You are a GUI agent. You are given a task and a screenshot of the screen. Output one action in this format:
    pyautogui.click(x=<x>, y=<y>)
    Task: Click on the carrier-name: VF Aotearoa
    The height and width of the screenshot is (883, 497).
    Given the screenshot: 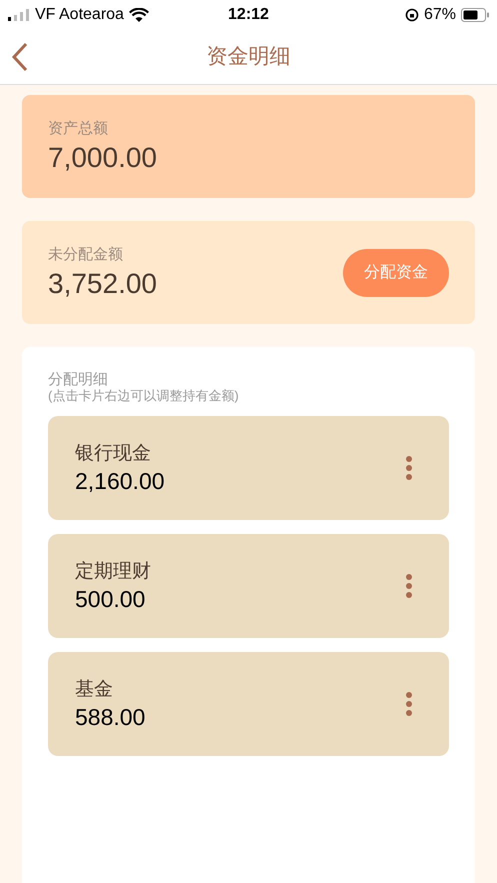 What is the action you would take?
    pyautogui.click(x=79, y=15)
    